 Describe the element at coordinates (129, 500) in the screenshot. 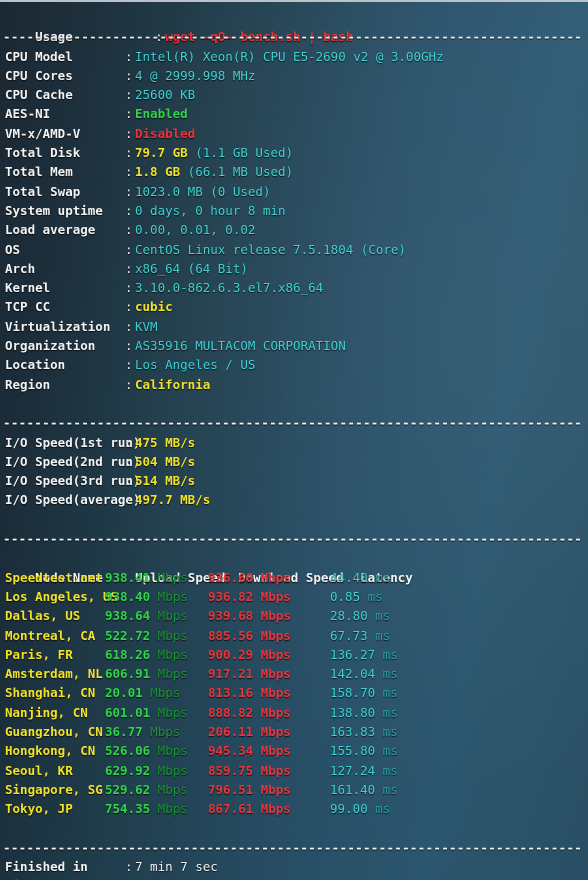

I see `io-row-colon: :` at that location.